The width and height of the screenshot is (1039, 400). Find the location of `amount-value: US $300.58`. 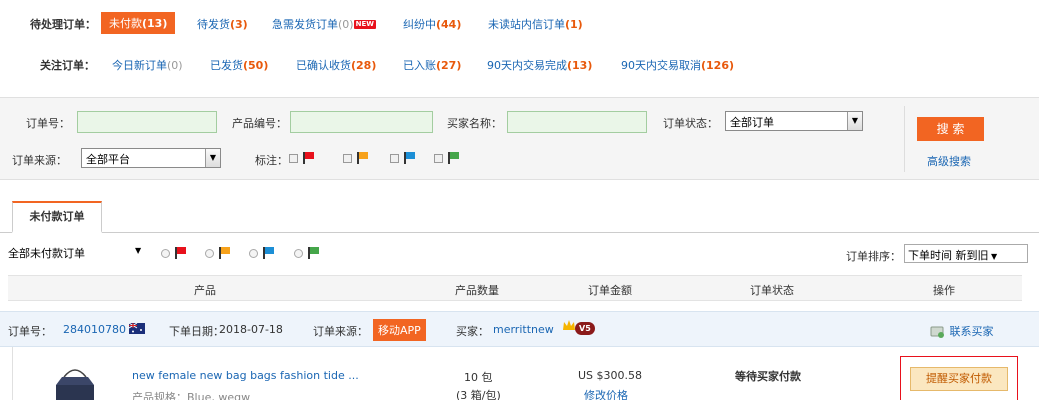

amount-value: US $300.58 is located at coordinates (610, 375).